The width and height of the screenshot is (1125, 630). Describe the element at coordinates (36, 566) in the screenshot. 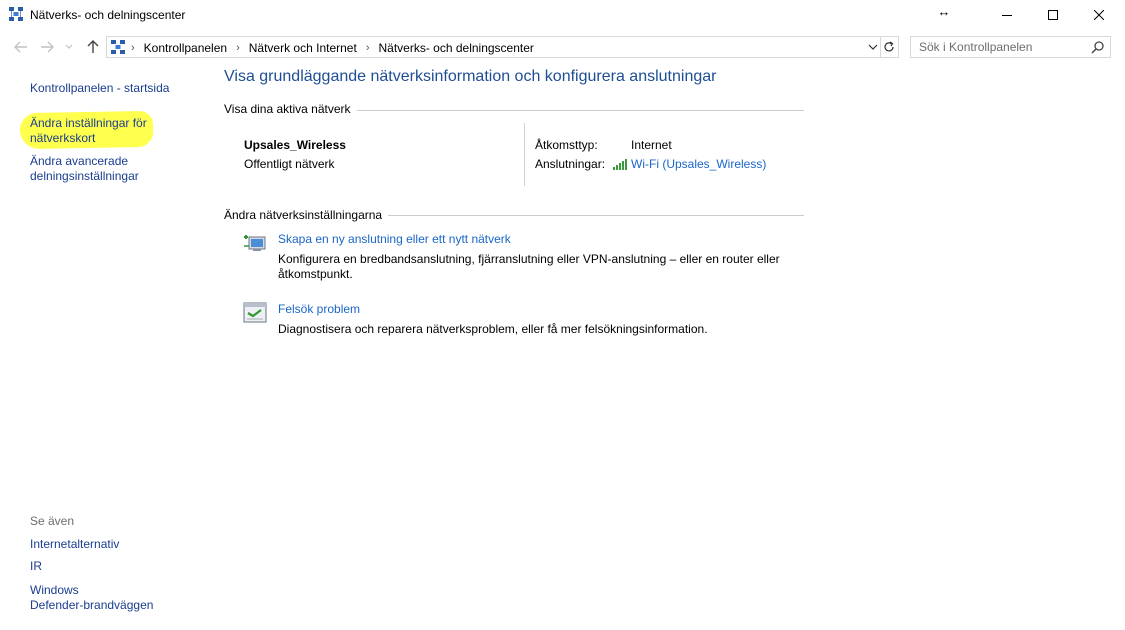

I see `infrared-link: IR` at that location.